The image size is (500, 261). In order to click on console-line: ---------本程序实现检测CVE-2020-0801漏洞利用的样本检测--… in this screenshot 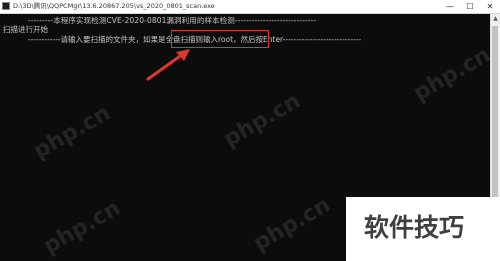, I will do `click(172, 20)`.